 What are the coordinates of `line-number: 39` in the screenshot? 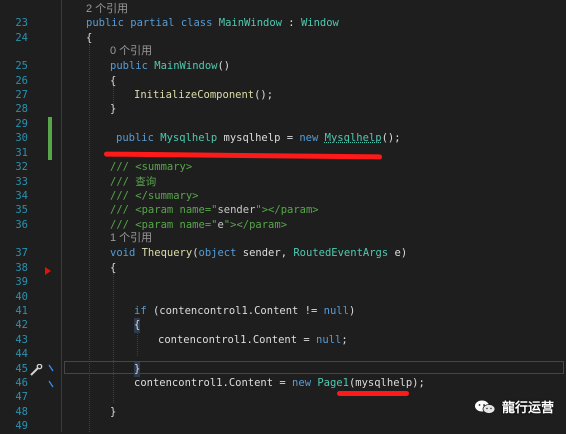 It's located at (21, 282).